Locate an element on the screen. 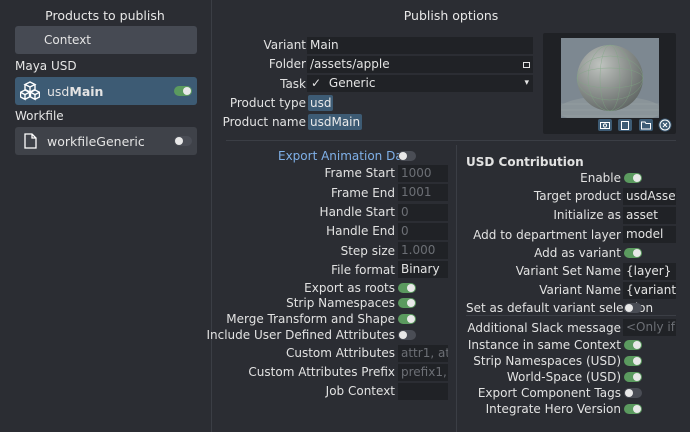 The width and height of the screenshot is (690, 432). custom-attributes-label: Custom Attributes is located at coordinates (340, 353).